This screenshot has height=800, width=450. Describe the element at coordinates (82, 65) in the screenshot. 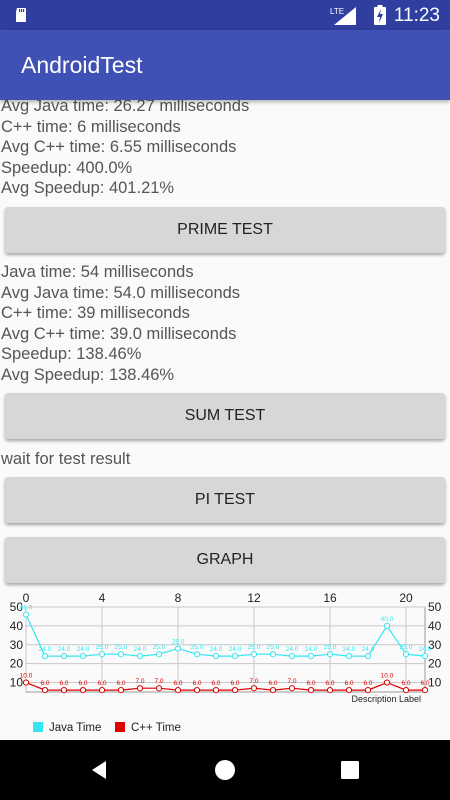

I see `app-title: AndroidTest` at that location.